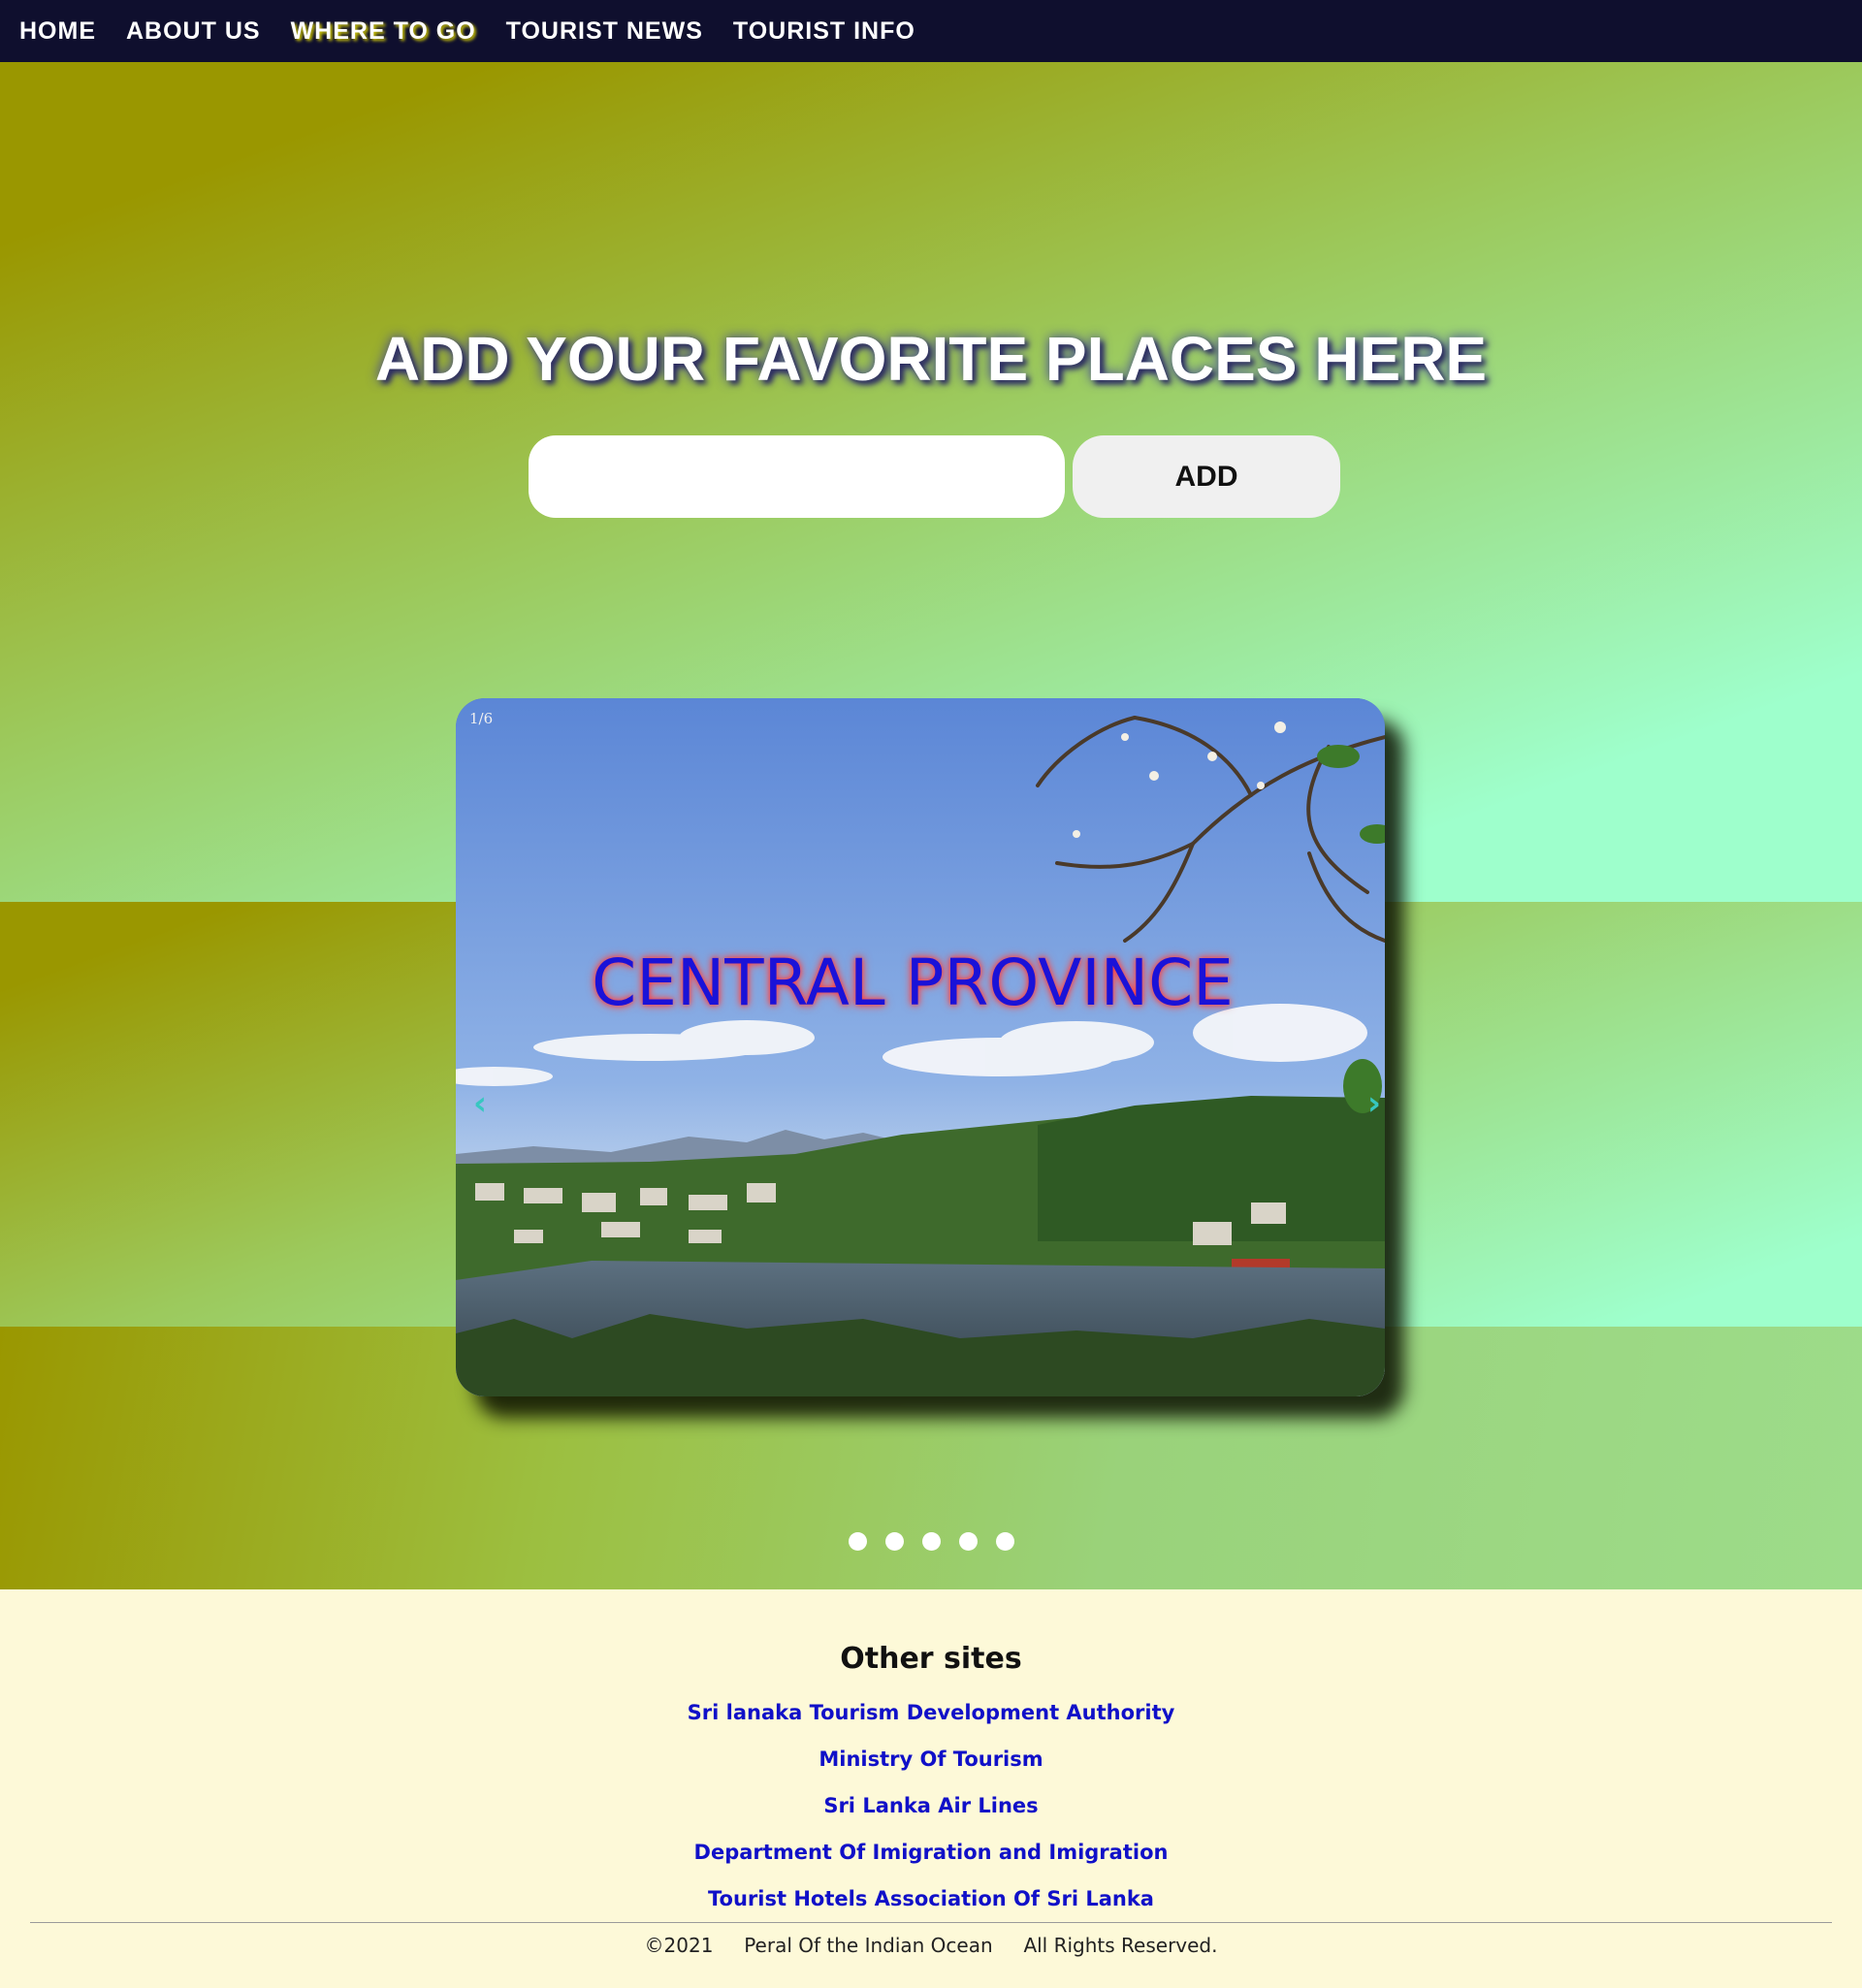 The width and height of the screenshot is (1862, 1988). I want to click on favorite-place-input, so click(797, 476).